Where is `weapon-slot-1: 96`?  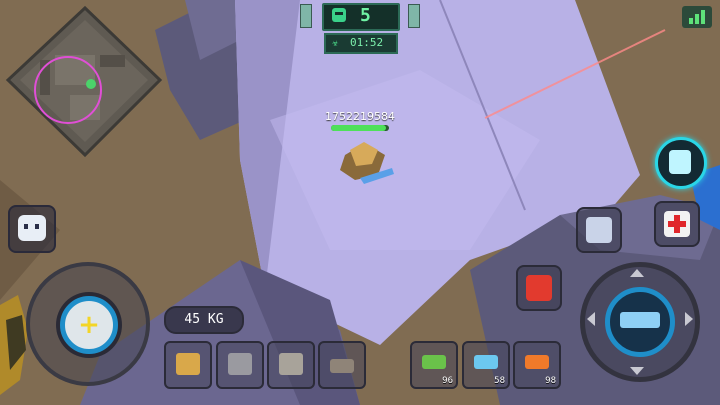 weapon-slot-1: 96 is located at coordinates (434, 365).